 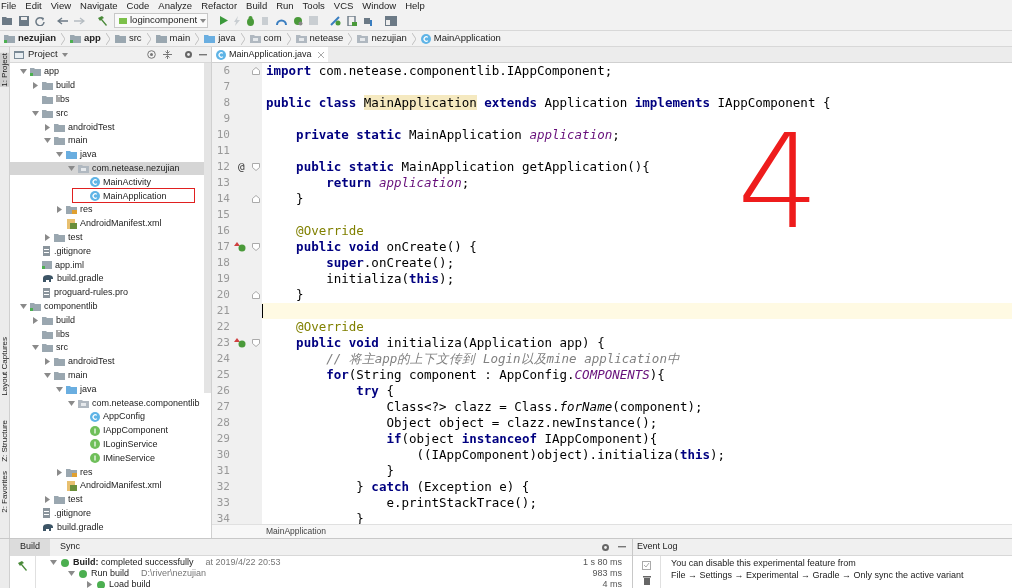 What do you see at coordinates (222, 454) in the screenshot?
I see `line-number: 30` at bounding box center [222, 454].